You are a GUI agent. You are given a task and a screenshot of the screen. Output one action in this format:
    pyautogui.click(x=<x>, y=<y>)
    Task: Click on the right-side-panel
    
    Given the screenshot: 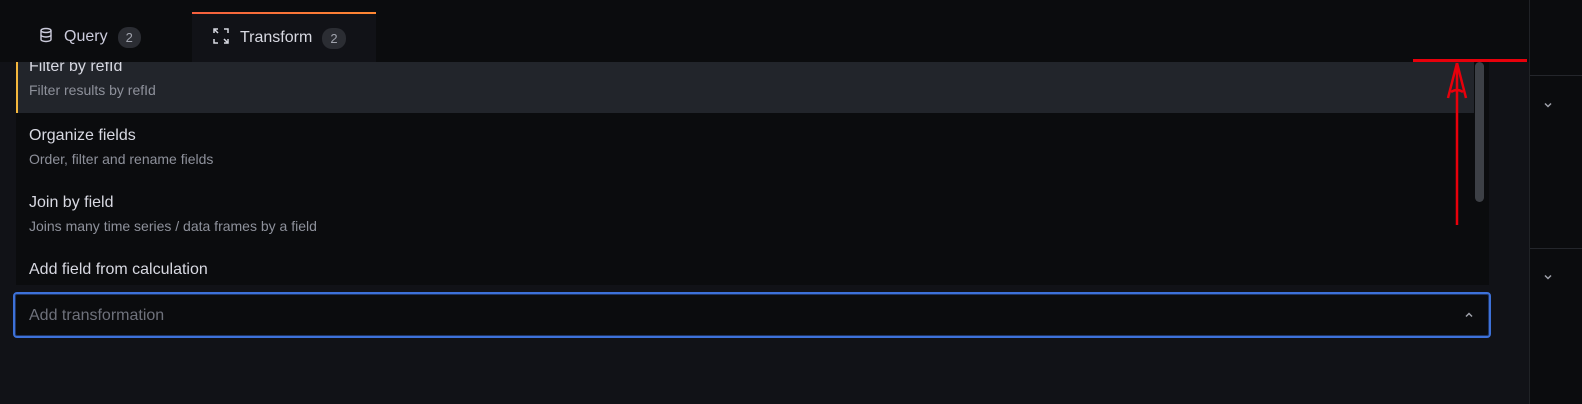 What is the action you would take?
    pyautogui.click(x=1555, y=202)
    